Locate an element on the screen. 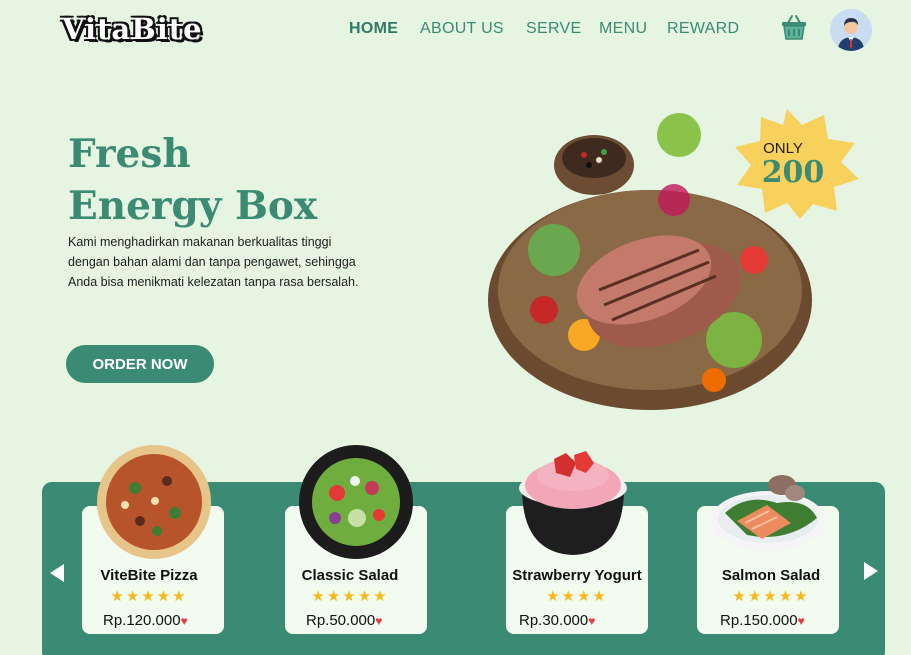  product-price: Rp.120.000♥ is located at coordinates (145, 620).